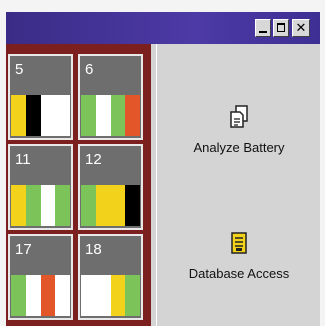 The image size is (325, 326). What do you see at coordinates (238, 255) in the screenshot?
I see `database-access-button: Database Access` at bounding box center [238, 255].